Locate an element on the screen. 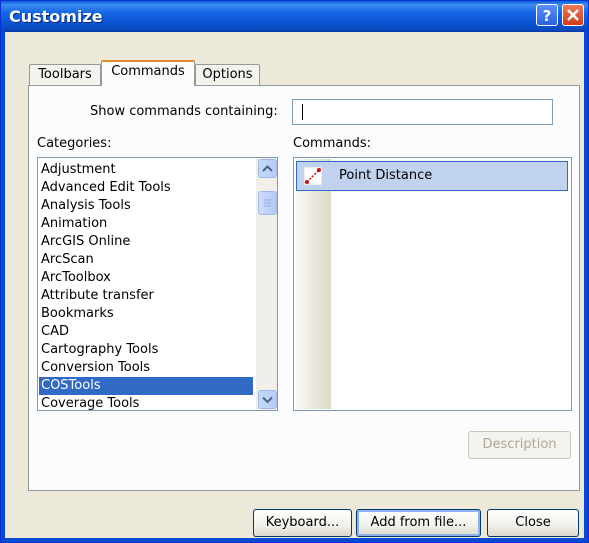 This screenshot has height=543, width=589. tab-label: Options is located at coordinates (227, 74).